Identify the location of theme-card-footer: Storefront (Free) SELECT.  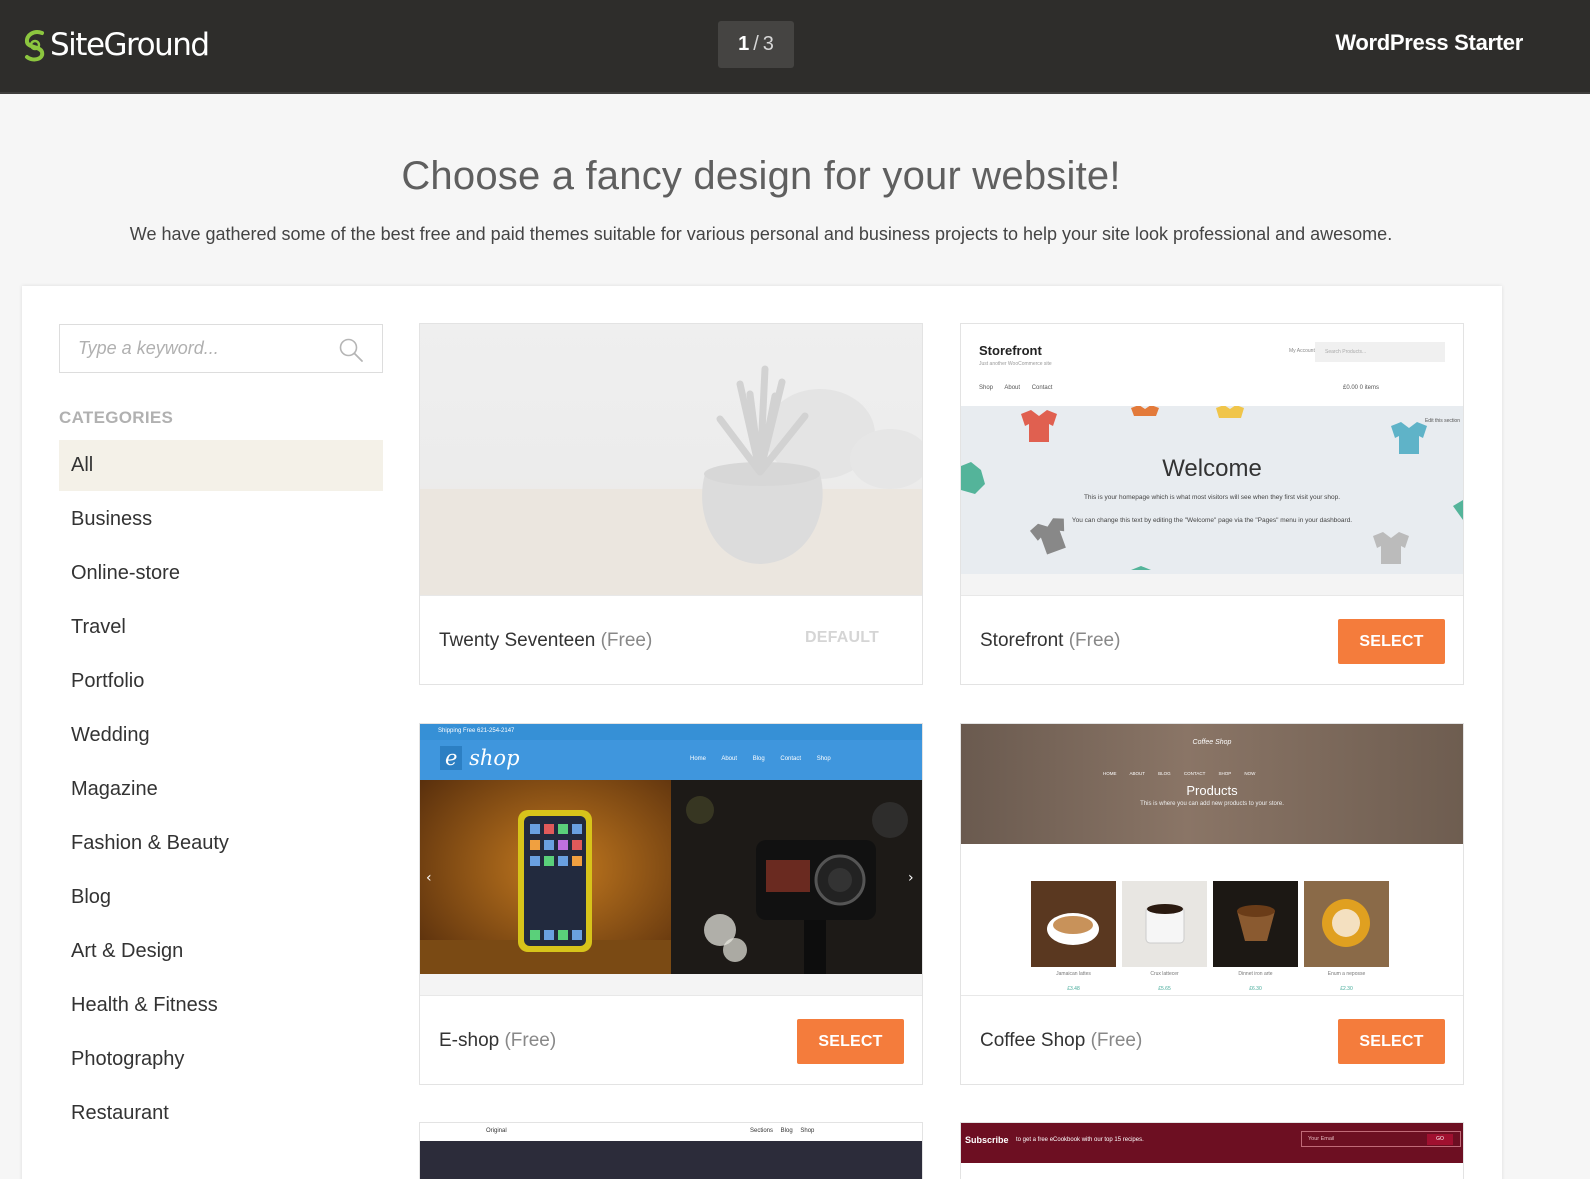
(1212, 640).